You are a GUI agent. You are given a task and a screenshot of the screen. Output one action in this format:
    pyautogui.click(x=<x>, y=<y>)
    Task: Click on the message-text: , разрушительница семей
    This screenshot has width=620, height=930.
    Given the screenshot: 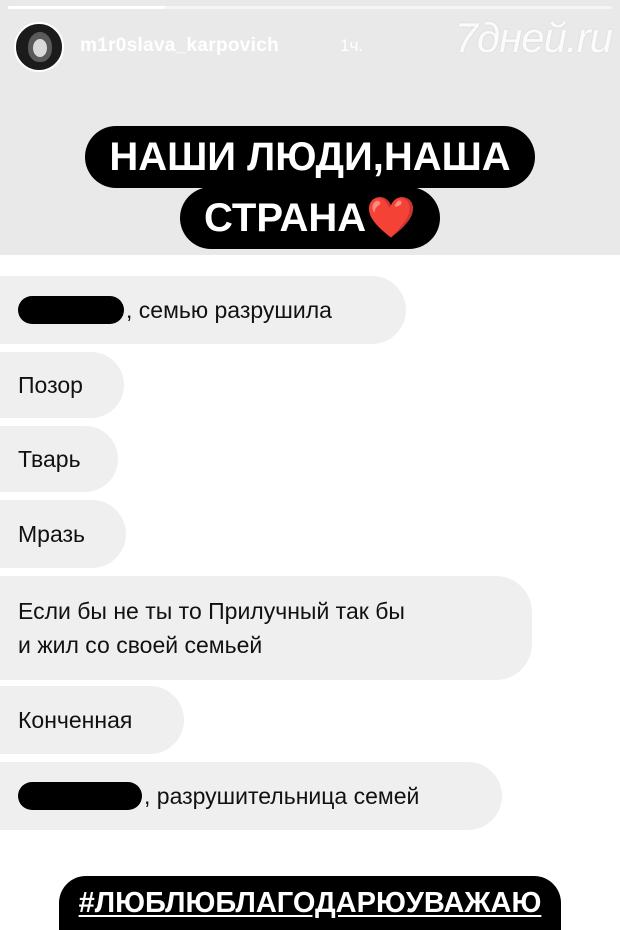 What is the action you would take?
    pyautogui.click(x=282, y=796)
    